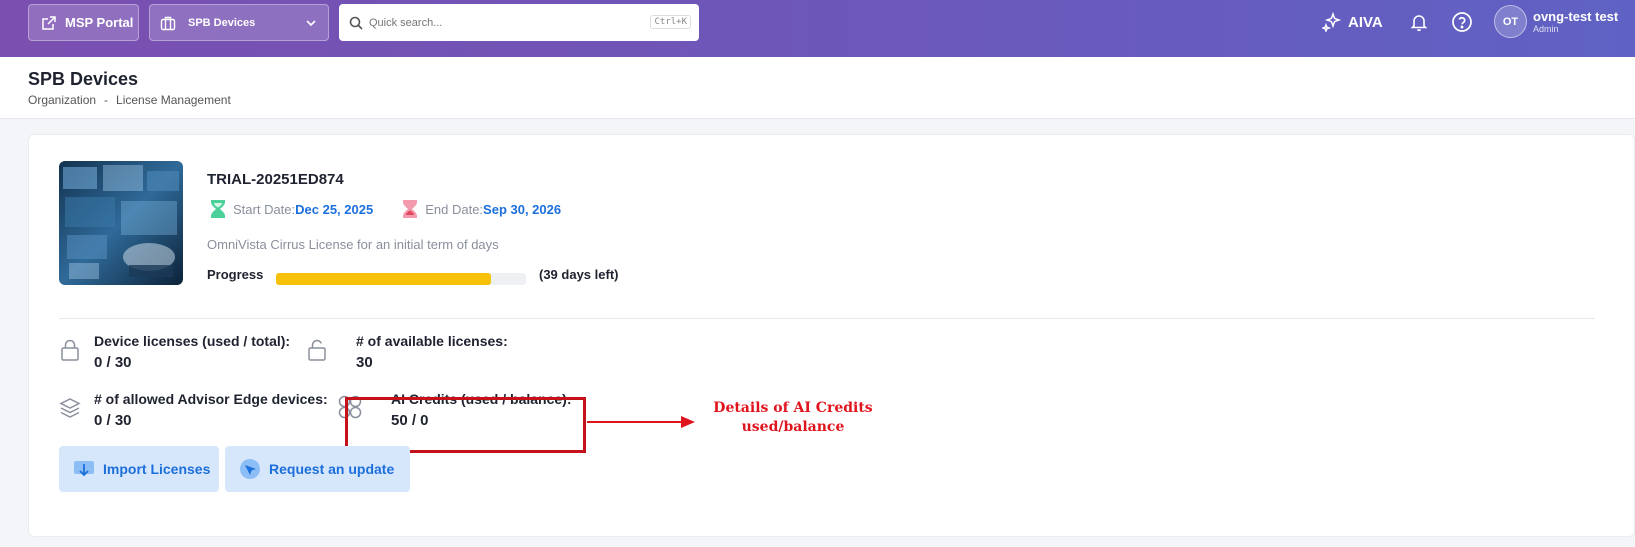  I want to click on layers-icon, so click(70, 408).